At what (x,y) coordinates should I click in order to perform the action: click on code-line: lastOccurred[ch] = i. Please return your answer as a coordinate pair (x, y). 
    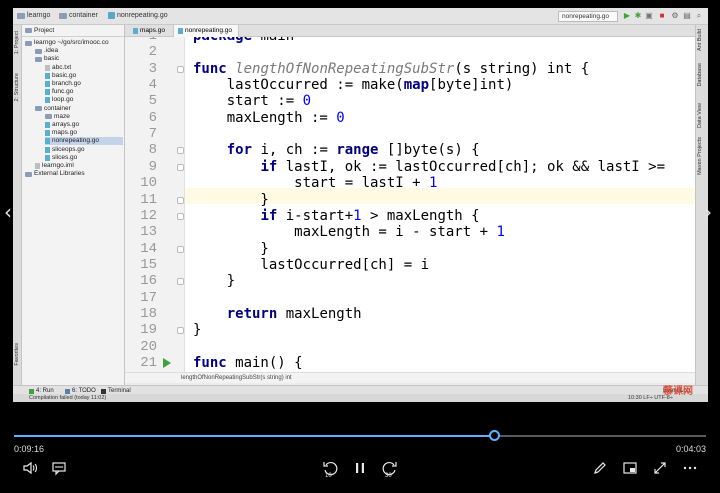
    Looking at the image, I should click on (311, 265).